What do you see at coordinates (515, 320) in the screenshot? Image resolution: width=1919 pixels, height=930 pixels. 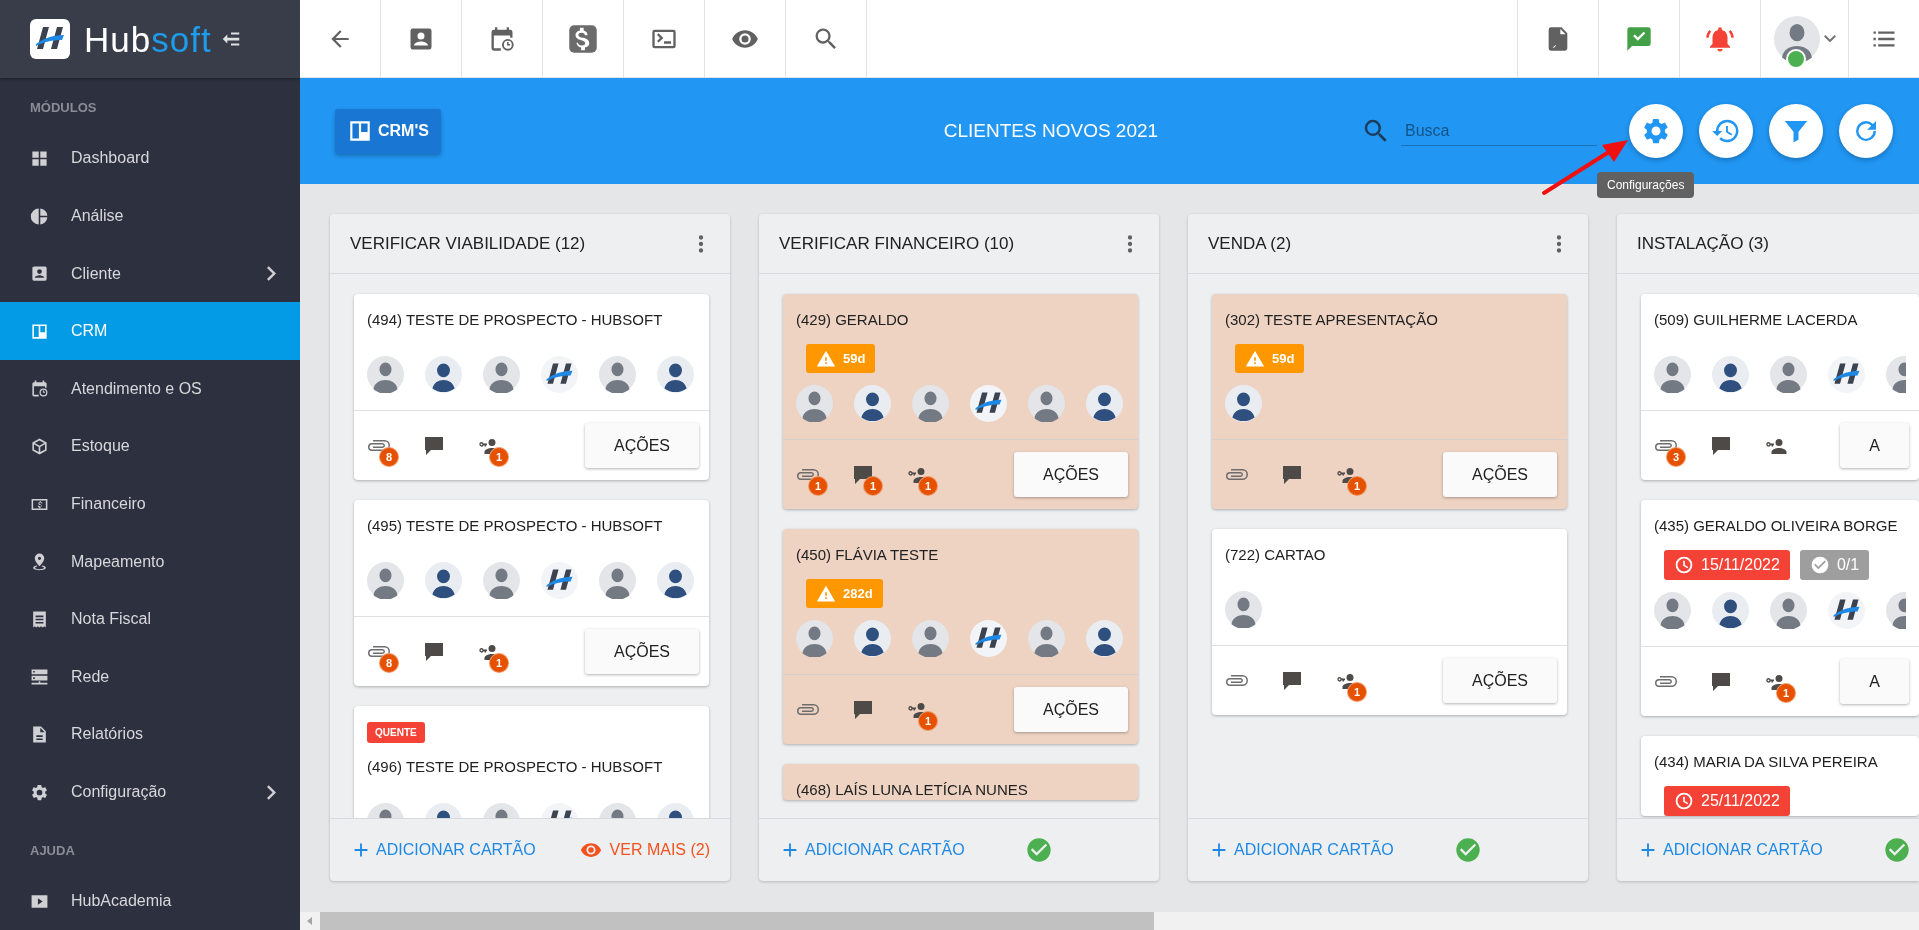 I see `card-title: (494) TESTE DE PROSPECTO - HUBSOFT` at bounding box center [515, 320].